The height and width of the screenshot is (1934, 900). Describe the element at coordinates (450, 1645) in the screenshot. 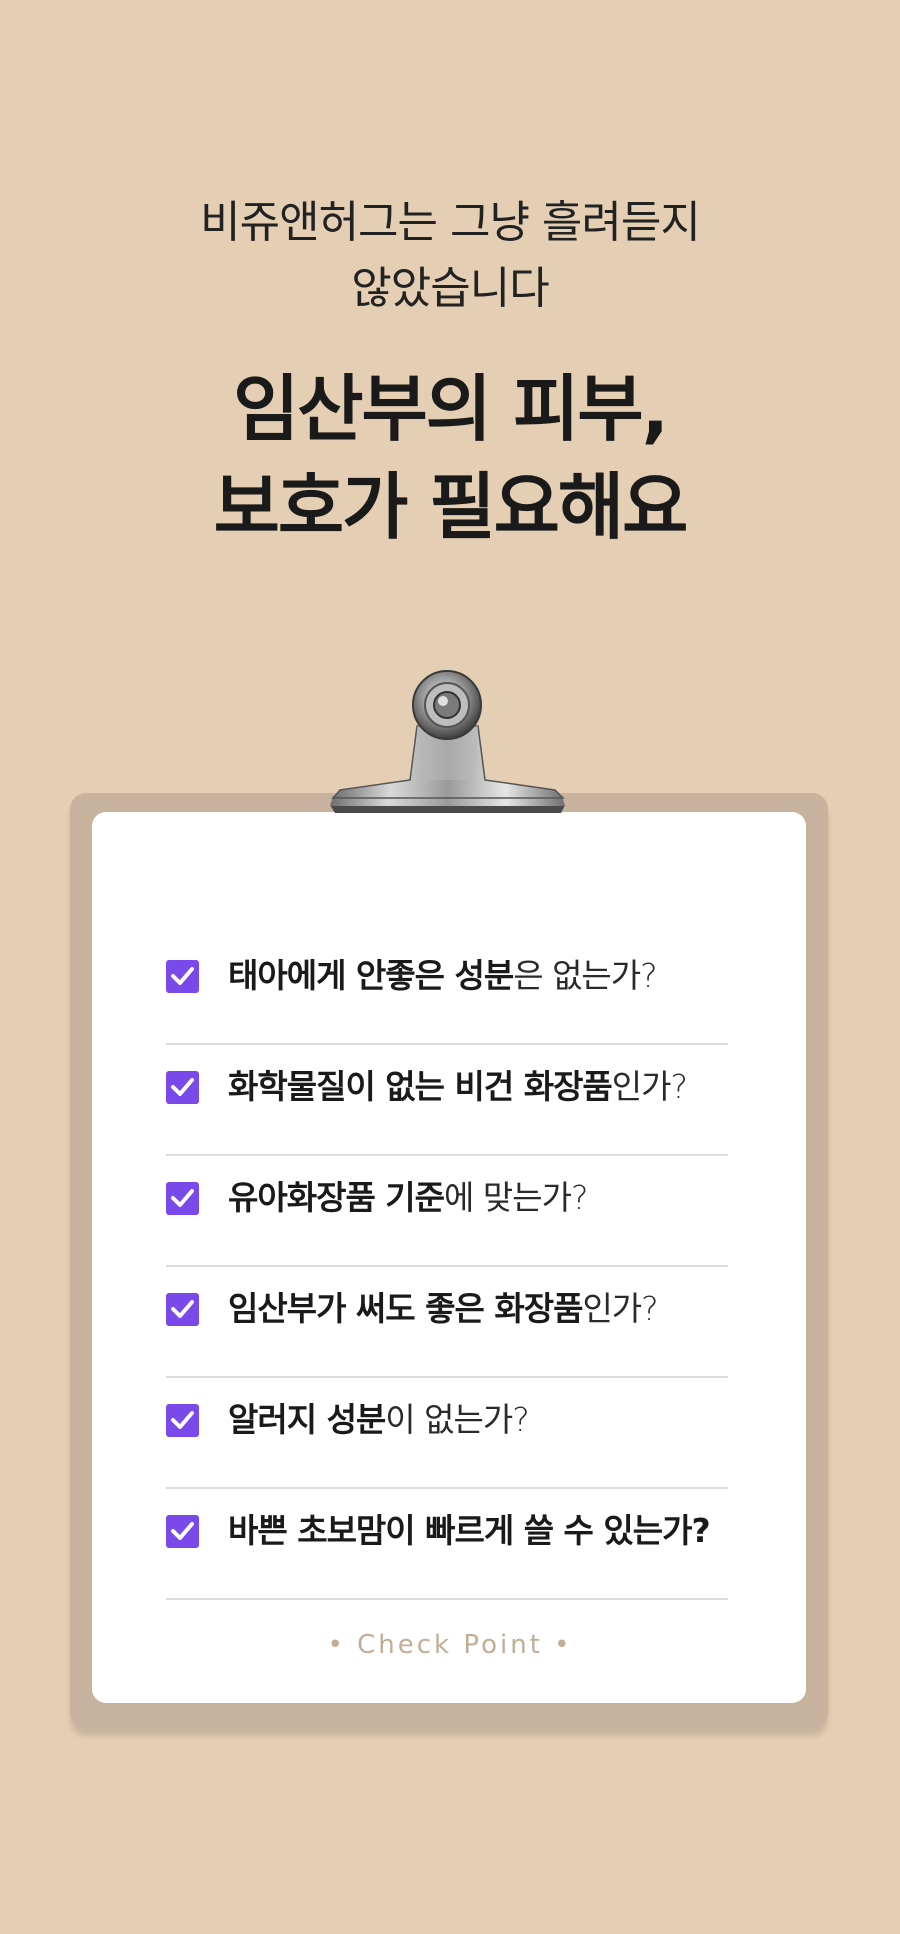

I see `check-point-footer: • Check Point •` at that location.